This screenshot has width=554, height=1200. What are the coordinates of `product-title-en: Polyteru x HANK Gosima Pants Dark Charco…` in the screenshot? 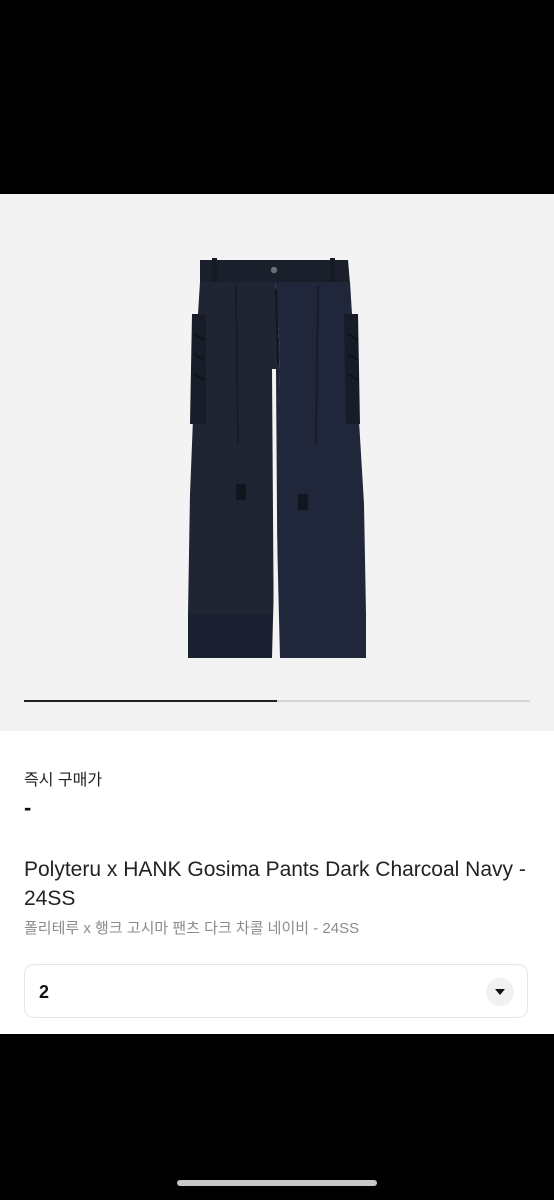 It's located at (275, 884).